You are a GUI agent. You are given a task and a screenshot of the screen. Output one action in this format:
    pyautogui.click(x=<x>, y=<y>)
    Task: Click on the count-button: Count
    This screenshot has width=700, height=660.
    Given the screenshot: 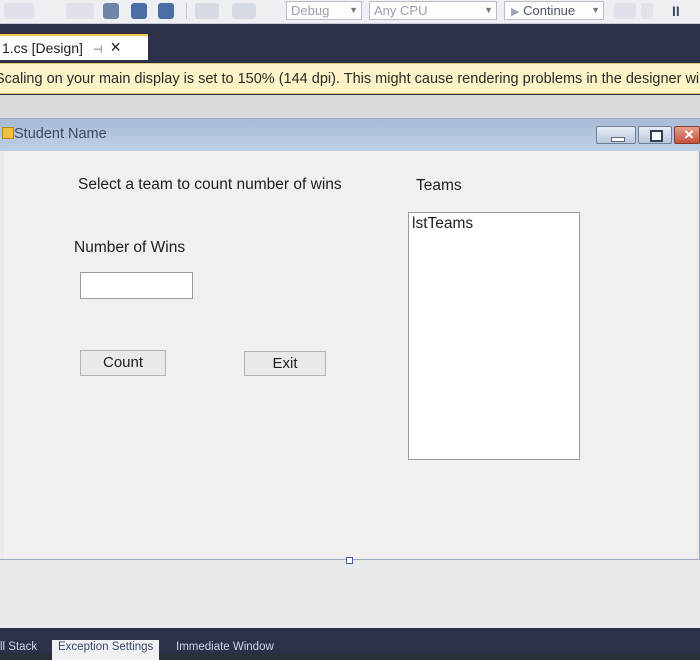 What is the action you would take?
    pyautogui.click(x=123, y=363)
    